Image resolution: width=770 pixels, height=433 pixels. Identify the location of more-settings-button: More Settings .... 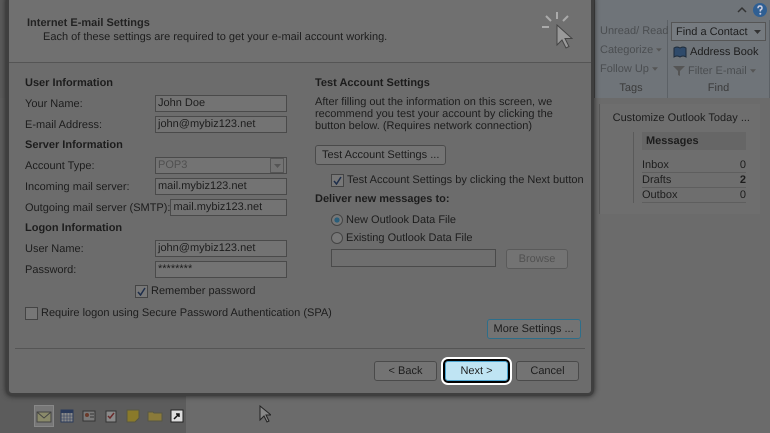
(533, 329).